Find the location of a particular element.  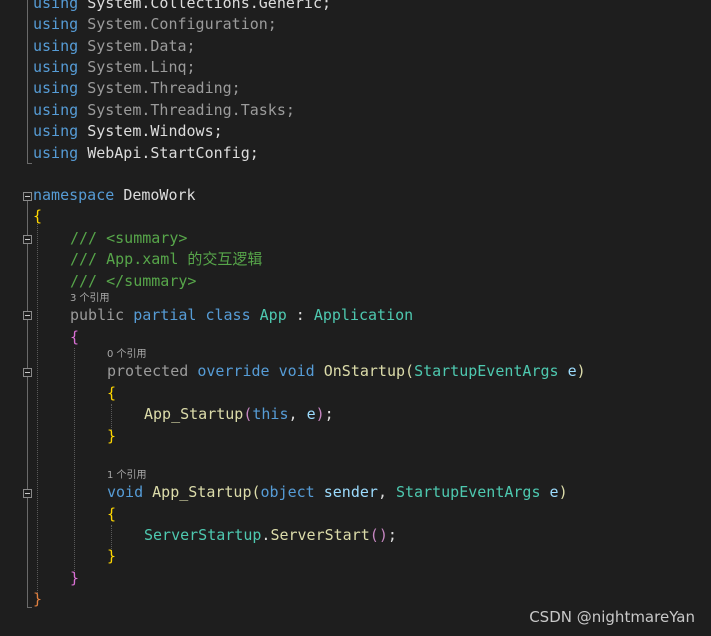

code-line-using-4: using System.Linq; is located at coordinates (355, 67).